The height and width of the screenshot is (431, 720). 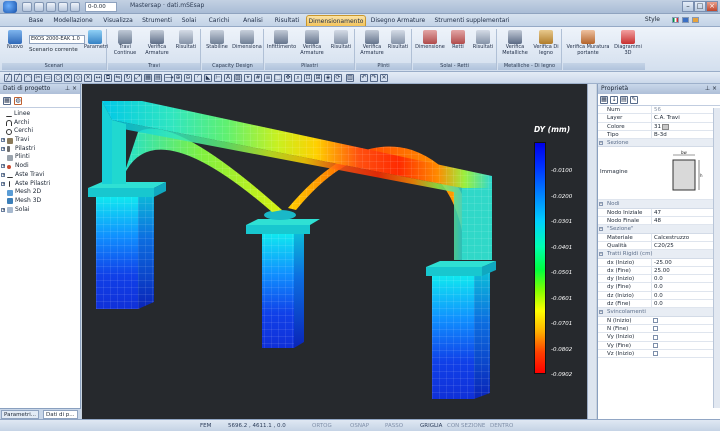 I want to click on verifica-legno-button: Verifica Di legno, so click(x=546, y=43).